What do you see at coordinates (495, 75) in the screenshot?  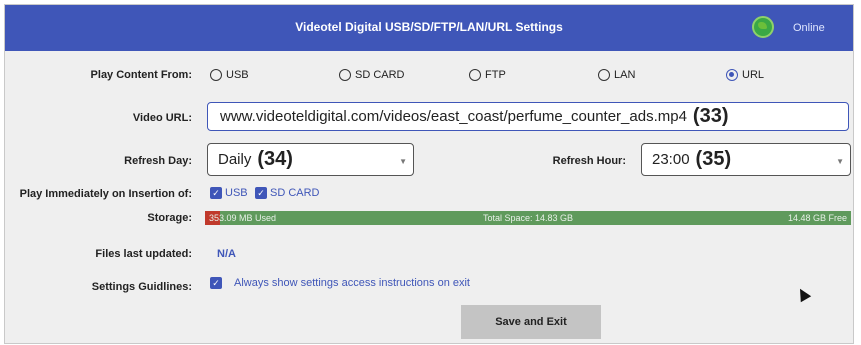 I see `radio-ftp-label: FTP` at bounding box center [495, 75].